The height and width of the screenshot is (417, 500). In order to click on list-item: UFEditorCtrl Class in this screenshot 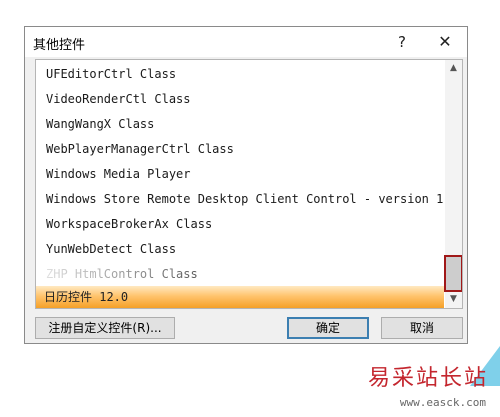, I will do `click(111, 74)`.